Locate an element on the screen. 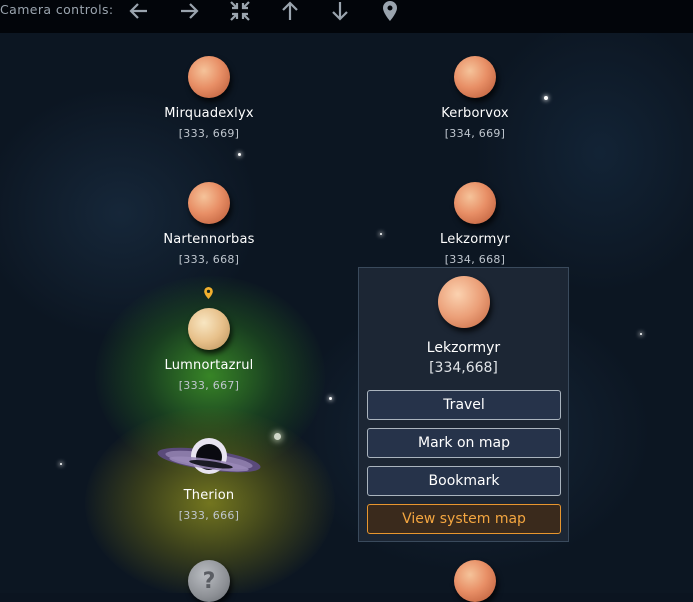 This screenshot has width=693, height=602. popup-system-name: Lekzormyr is located at coordinates (463, 348).